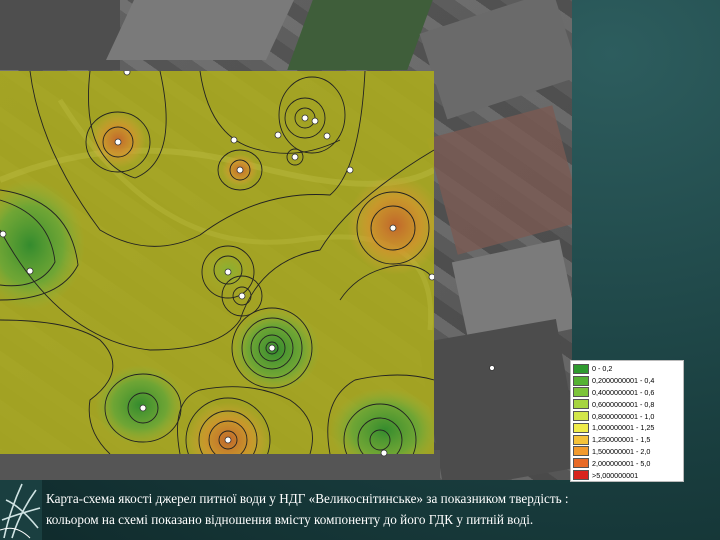 The height and width of the screenshot is (540, 720). I want to click on legend-item: 2,000000001 - 5,0, so click(627, 463).